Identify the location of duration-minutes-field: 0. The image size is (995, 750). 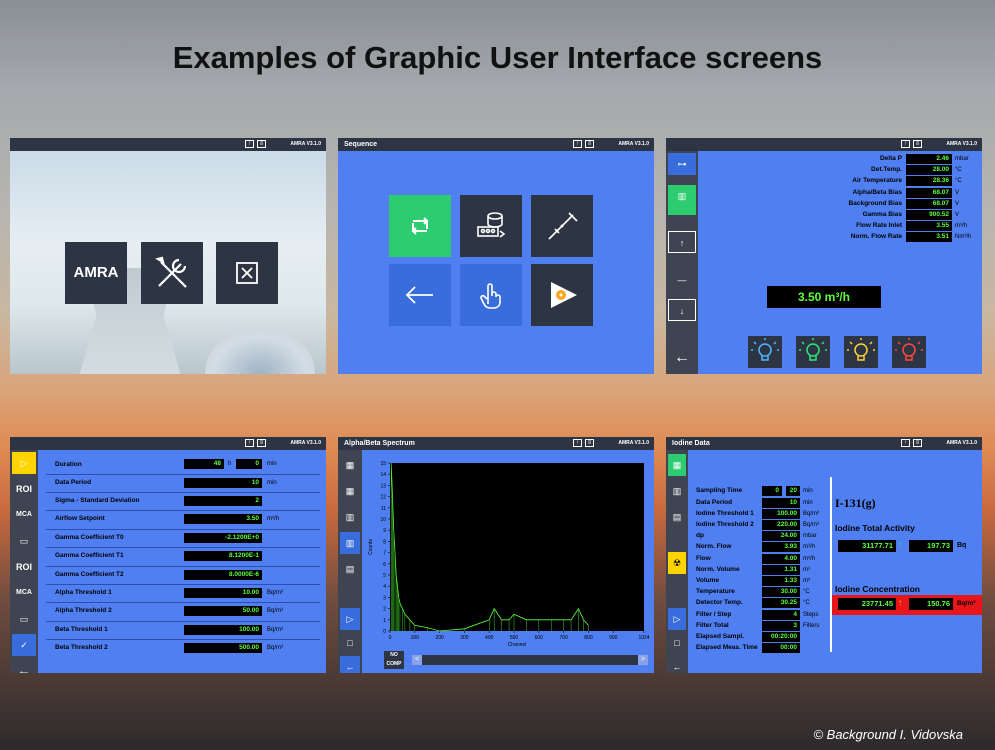
(249, 464).